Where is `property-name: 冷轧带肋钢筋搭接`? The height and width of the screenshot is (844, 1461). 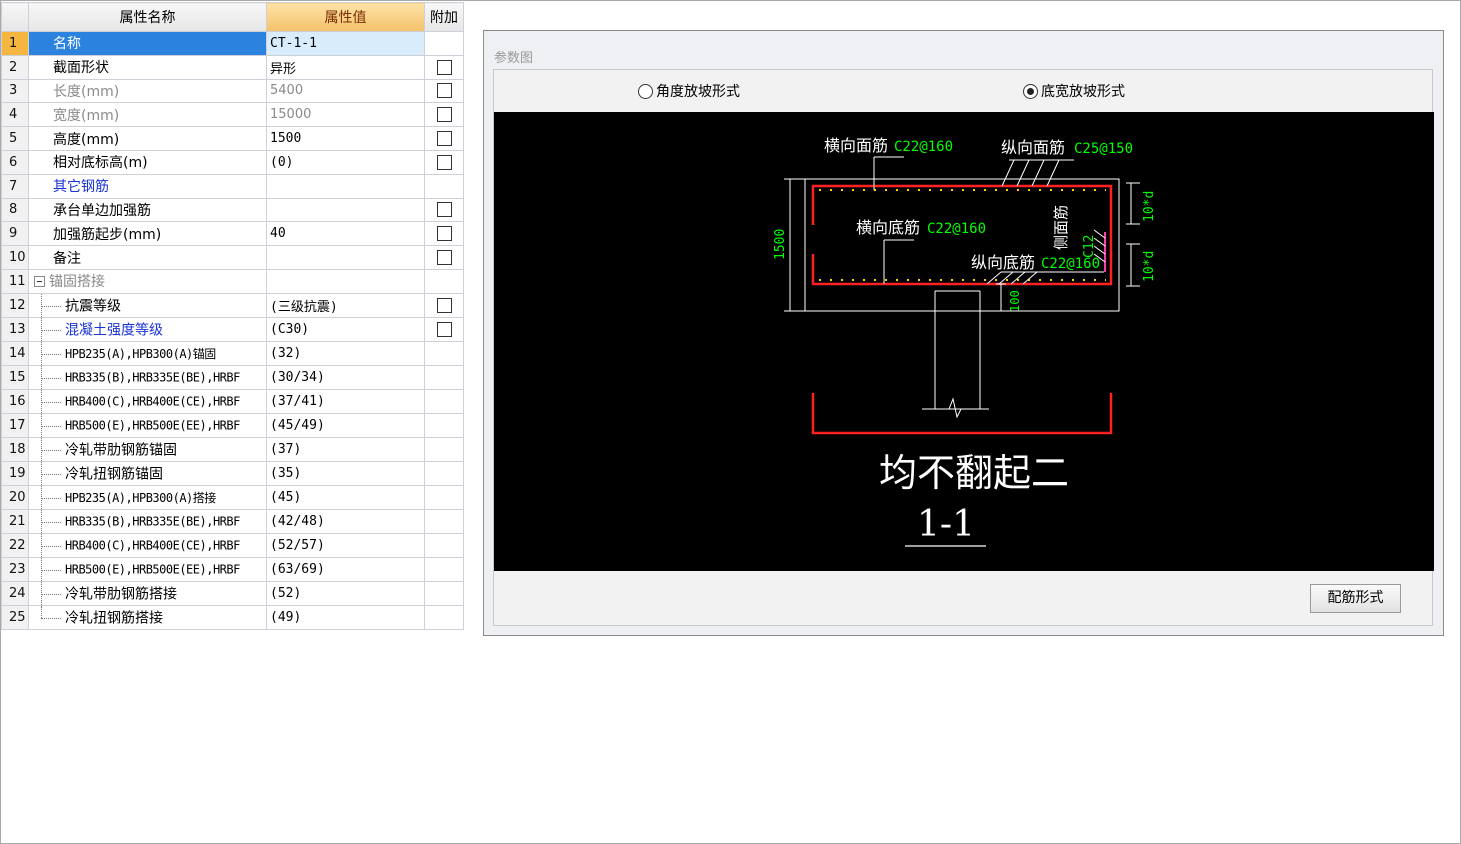 property-name: 冷轧带肋钢筋搭接 is located at coordinates (147, 593).